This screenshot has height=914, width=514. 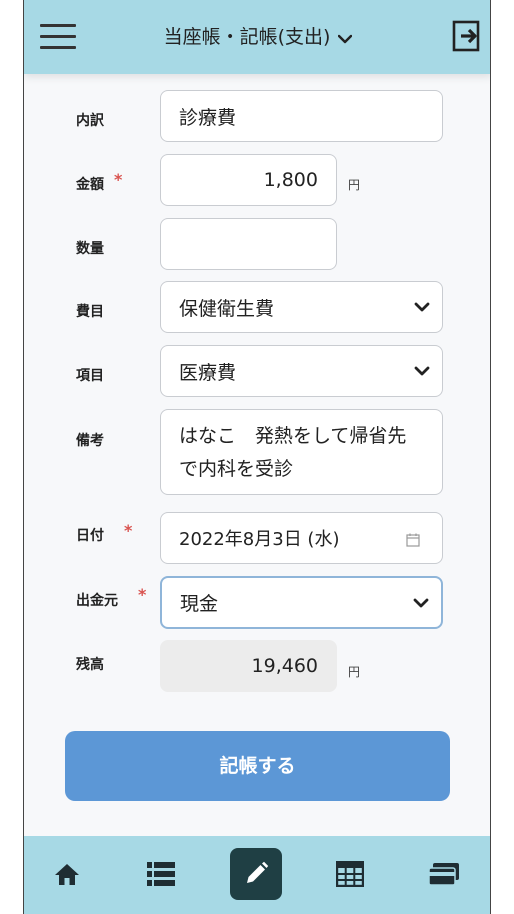 I want to click on memo-label: 備考, so click(x=90, y=441).